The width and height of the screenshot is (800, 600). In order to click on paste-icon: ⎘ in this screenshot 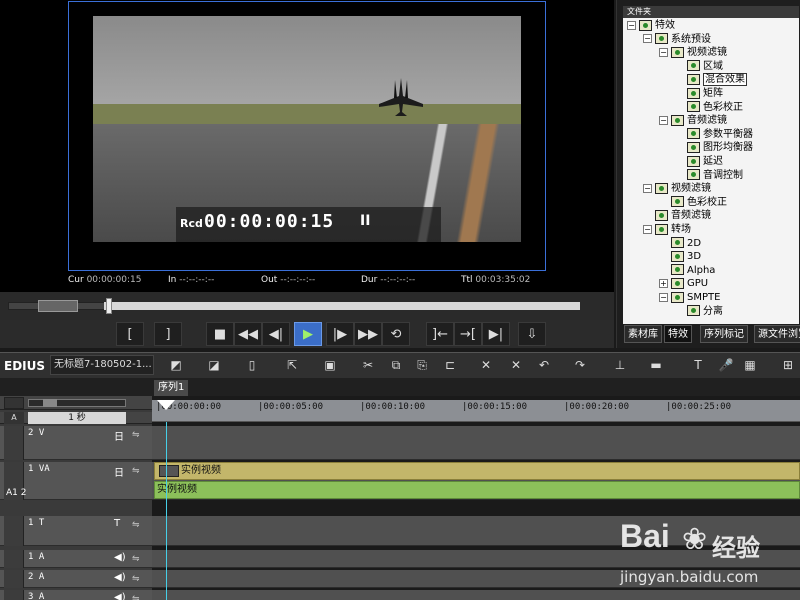, I will do `click(422, 365)`.